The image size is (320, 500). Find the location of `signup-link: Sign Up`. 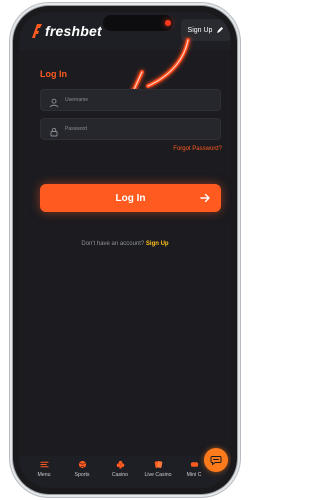

signup-link: Sign Up is located at coordinates (157, 244).